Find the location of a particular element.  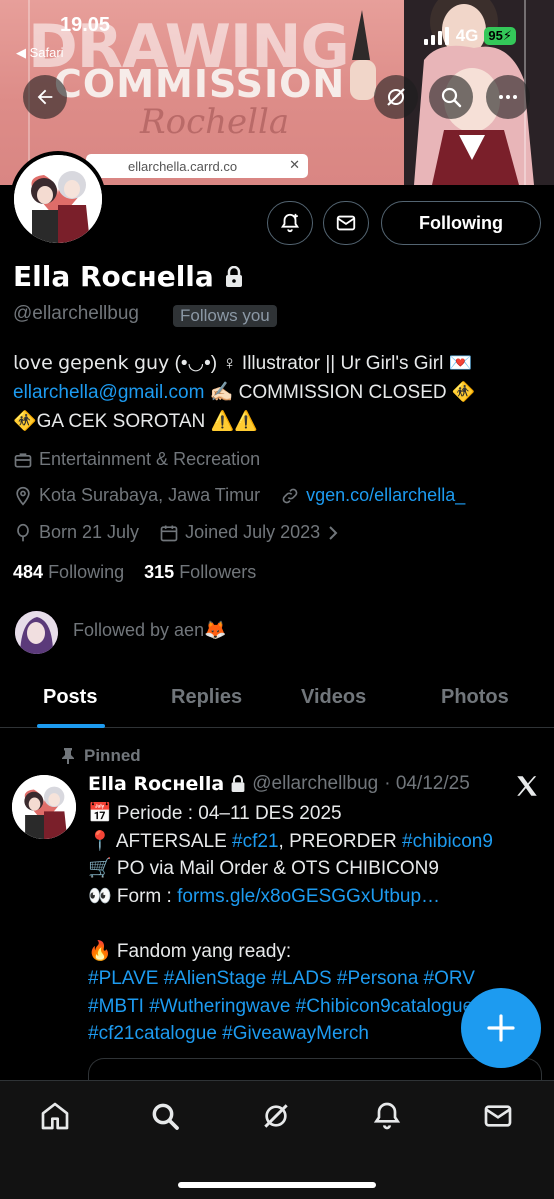

tab-videos: Videos is located at coordinates (333, 697).